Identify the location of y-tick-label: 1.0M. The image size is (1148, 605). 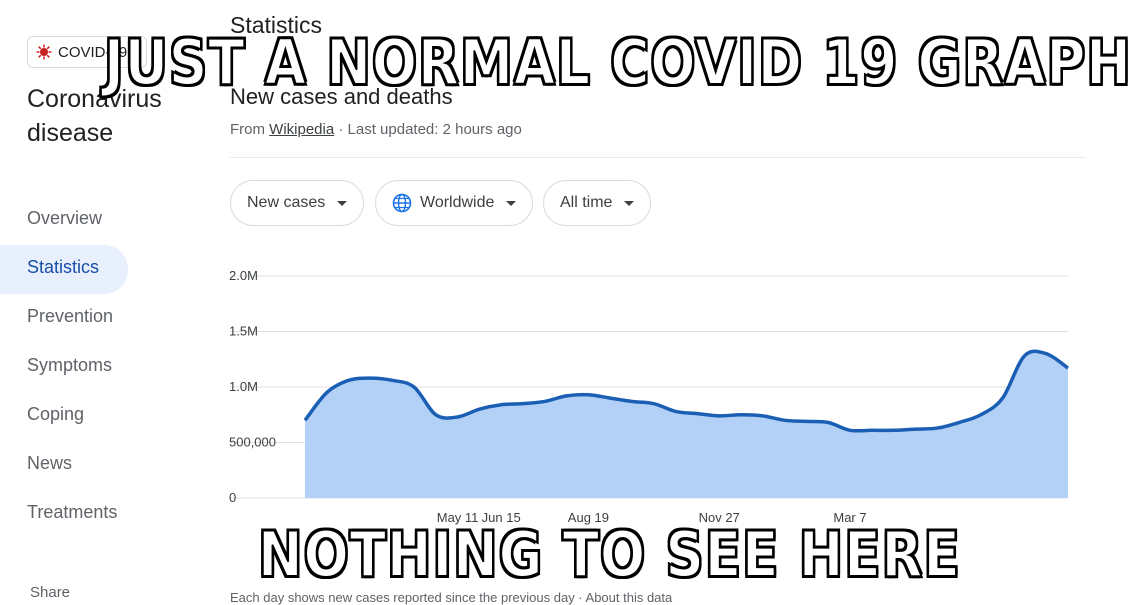
(243, 386).